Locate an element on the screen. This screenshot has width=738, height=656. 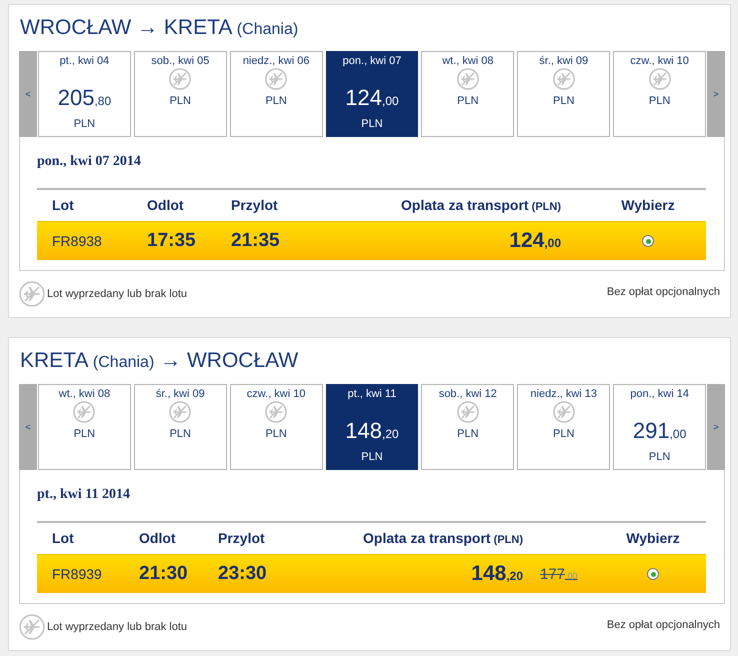
date-card: sob., kwi 05 PLN is located at coordinates (180, 94).